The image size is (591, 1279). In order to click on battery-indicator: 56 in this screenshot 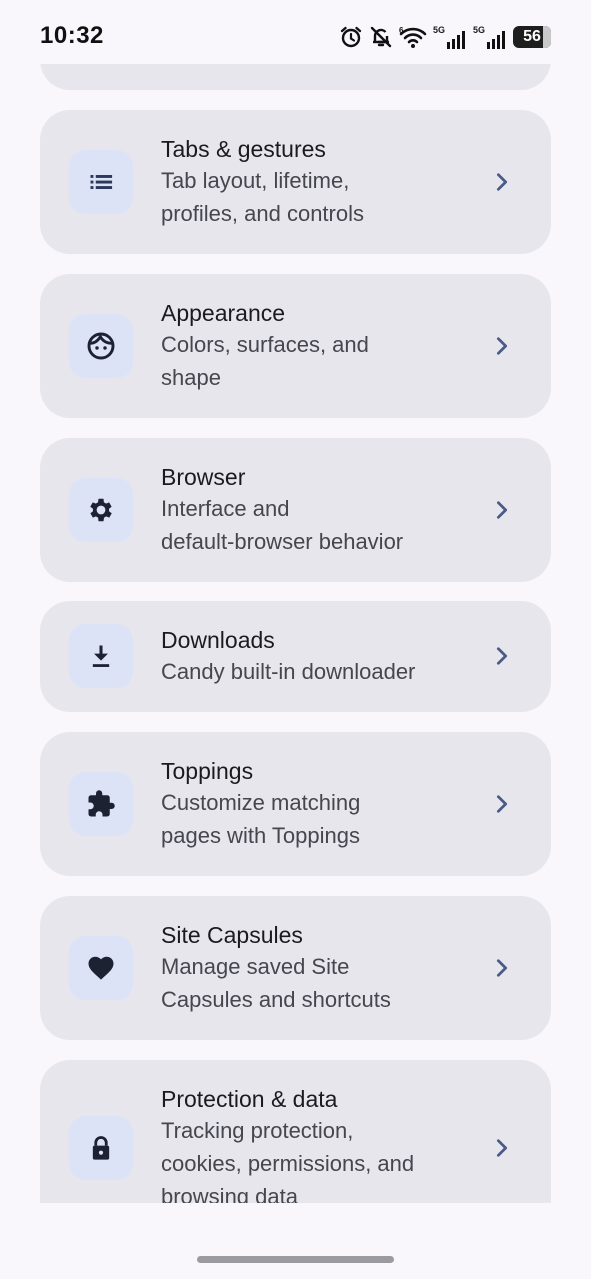, I will do `click(532, 37)`.